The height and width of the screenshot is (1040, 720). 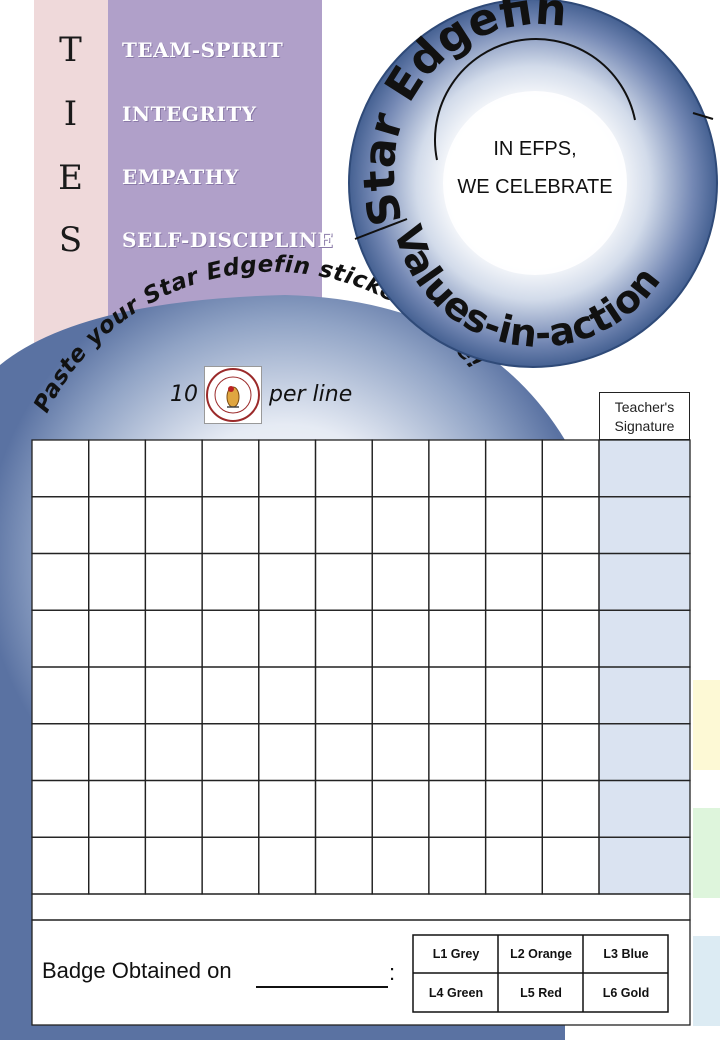 I want to click on level-l3: L3 Blue, so click(x=626, y=954).